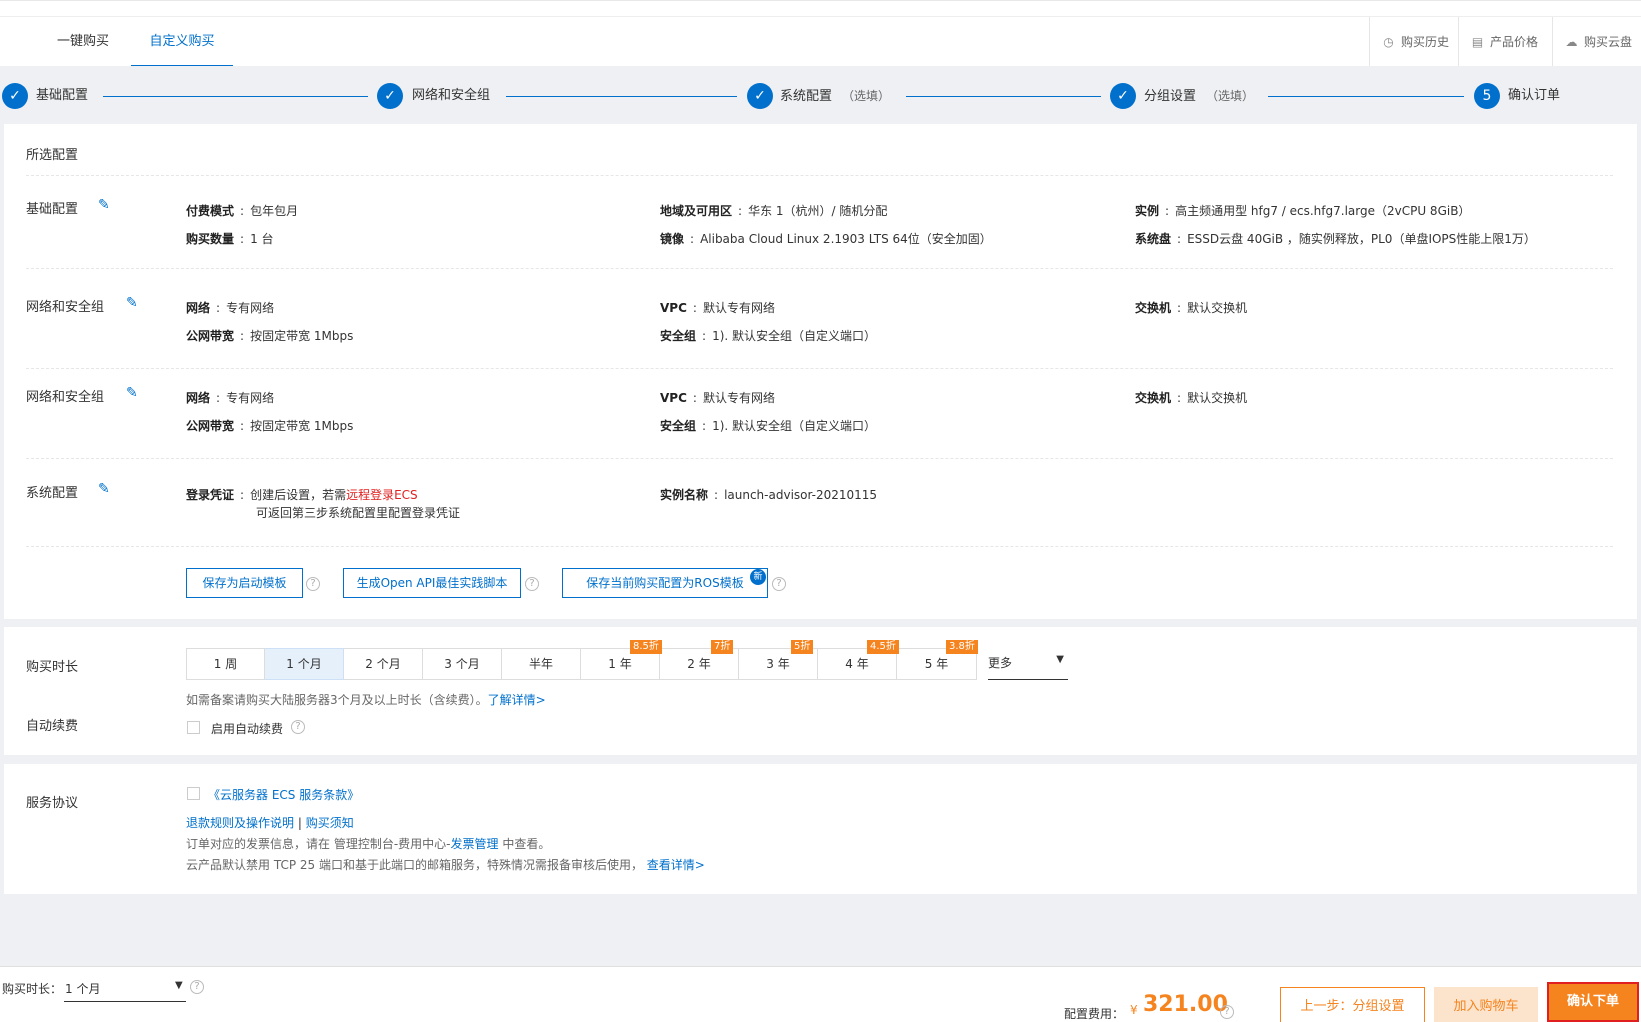  I want to click on agreement-title: 服务协议, so click(52, 803).